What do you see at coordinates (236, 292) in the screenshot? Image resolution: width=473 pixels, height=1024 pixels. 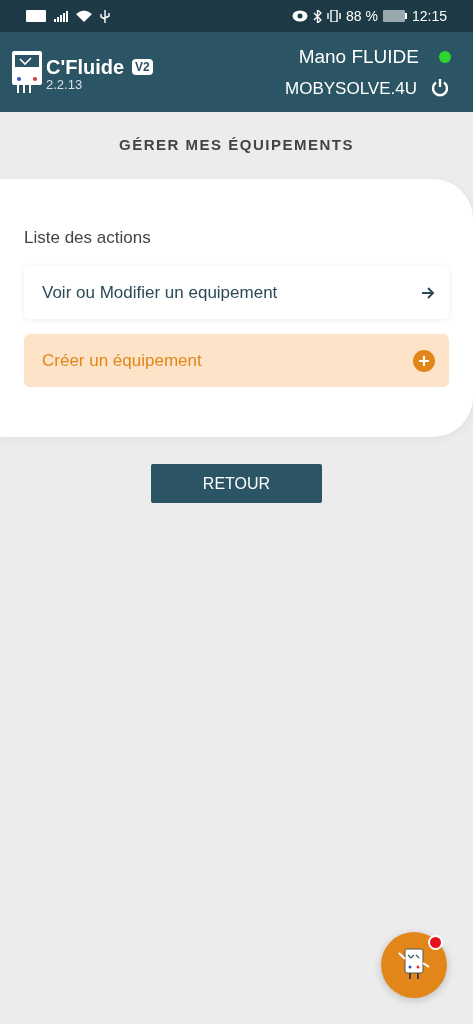 I see `action-link: Voir ou Modifier un equipement` at bounding box center [236, 292].